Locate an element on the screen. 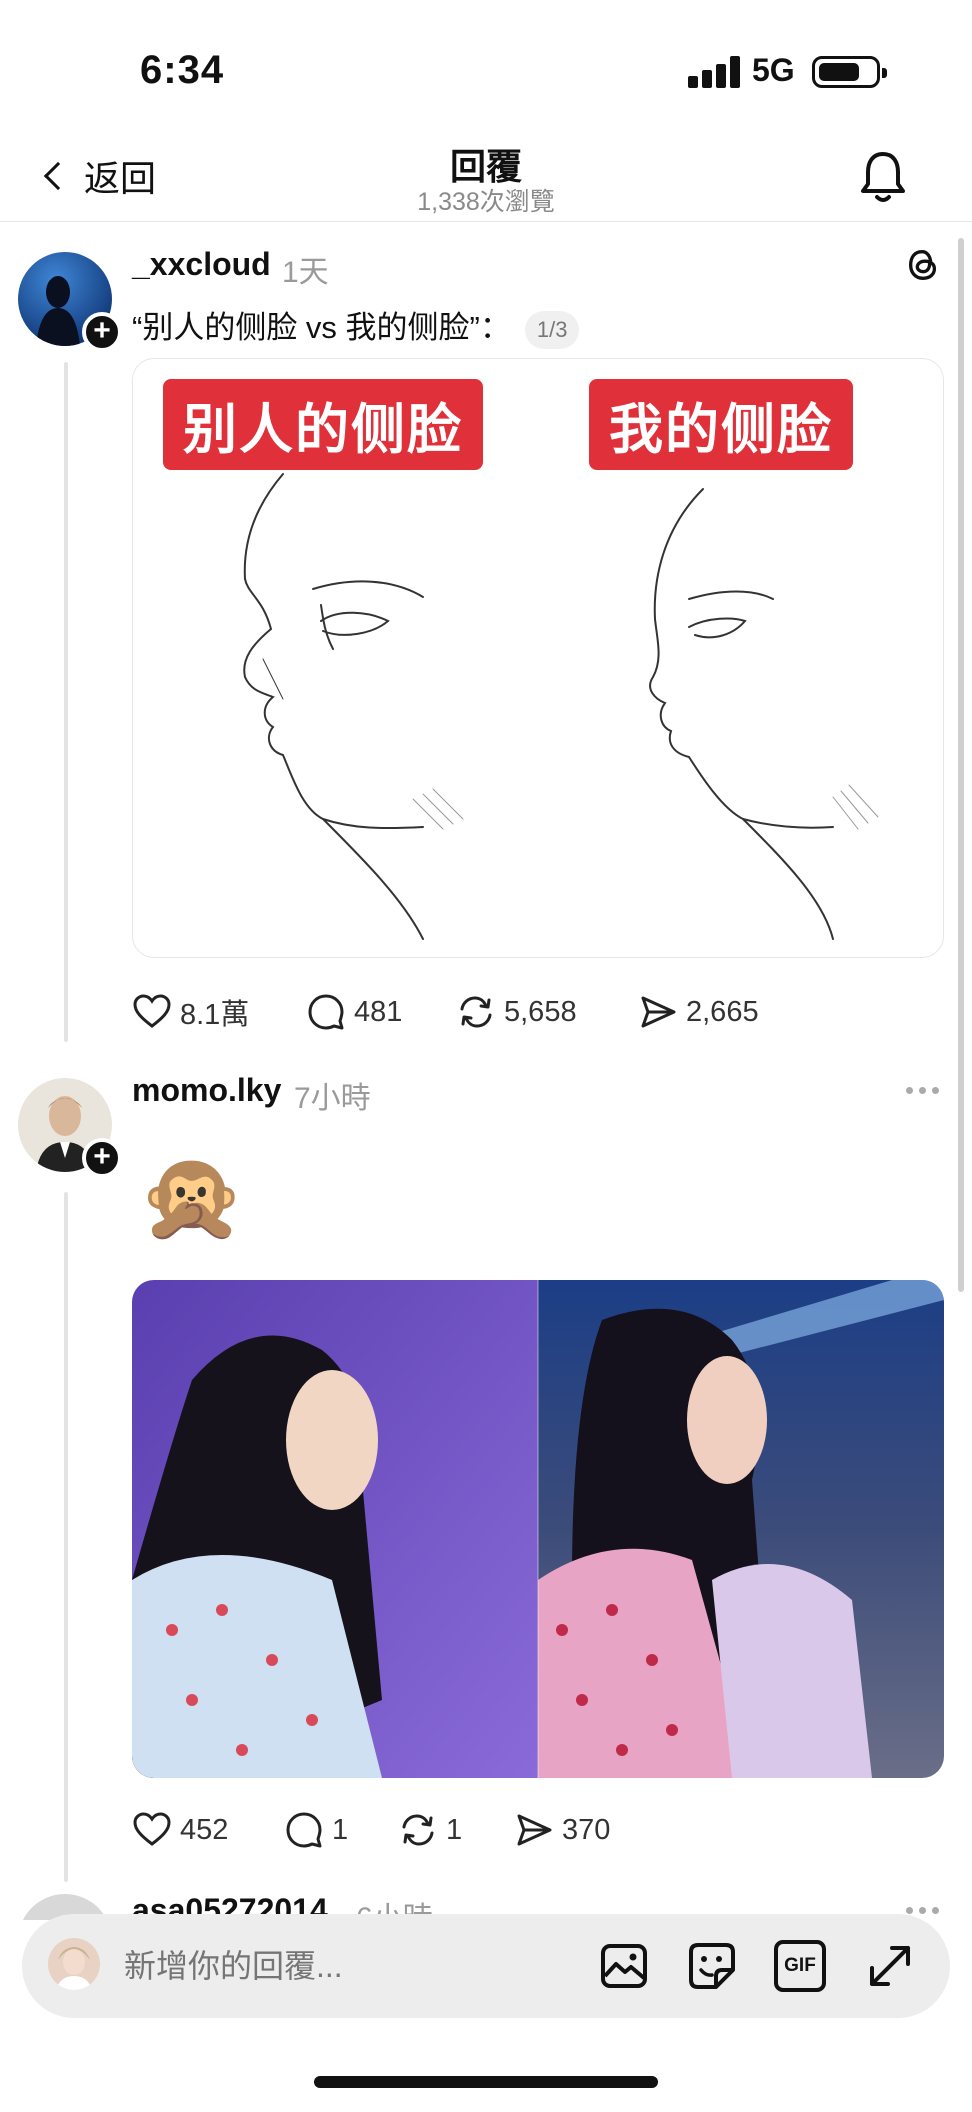 This screenshot has width=972, height=2112. like-count: 452 is located at coordinates (204, 1829).